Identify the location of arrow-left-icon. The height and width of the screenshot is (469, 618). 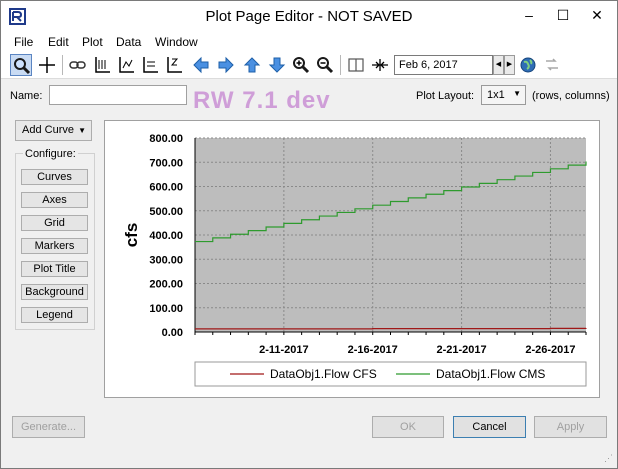
(201, 65).